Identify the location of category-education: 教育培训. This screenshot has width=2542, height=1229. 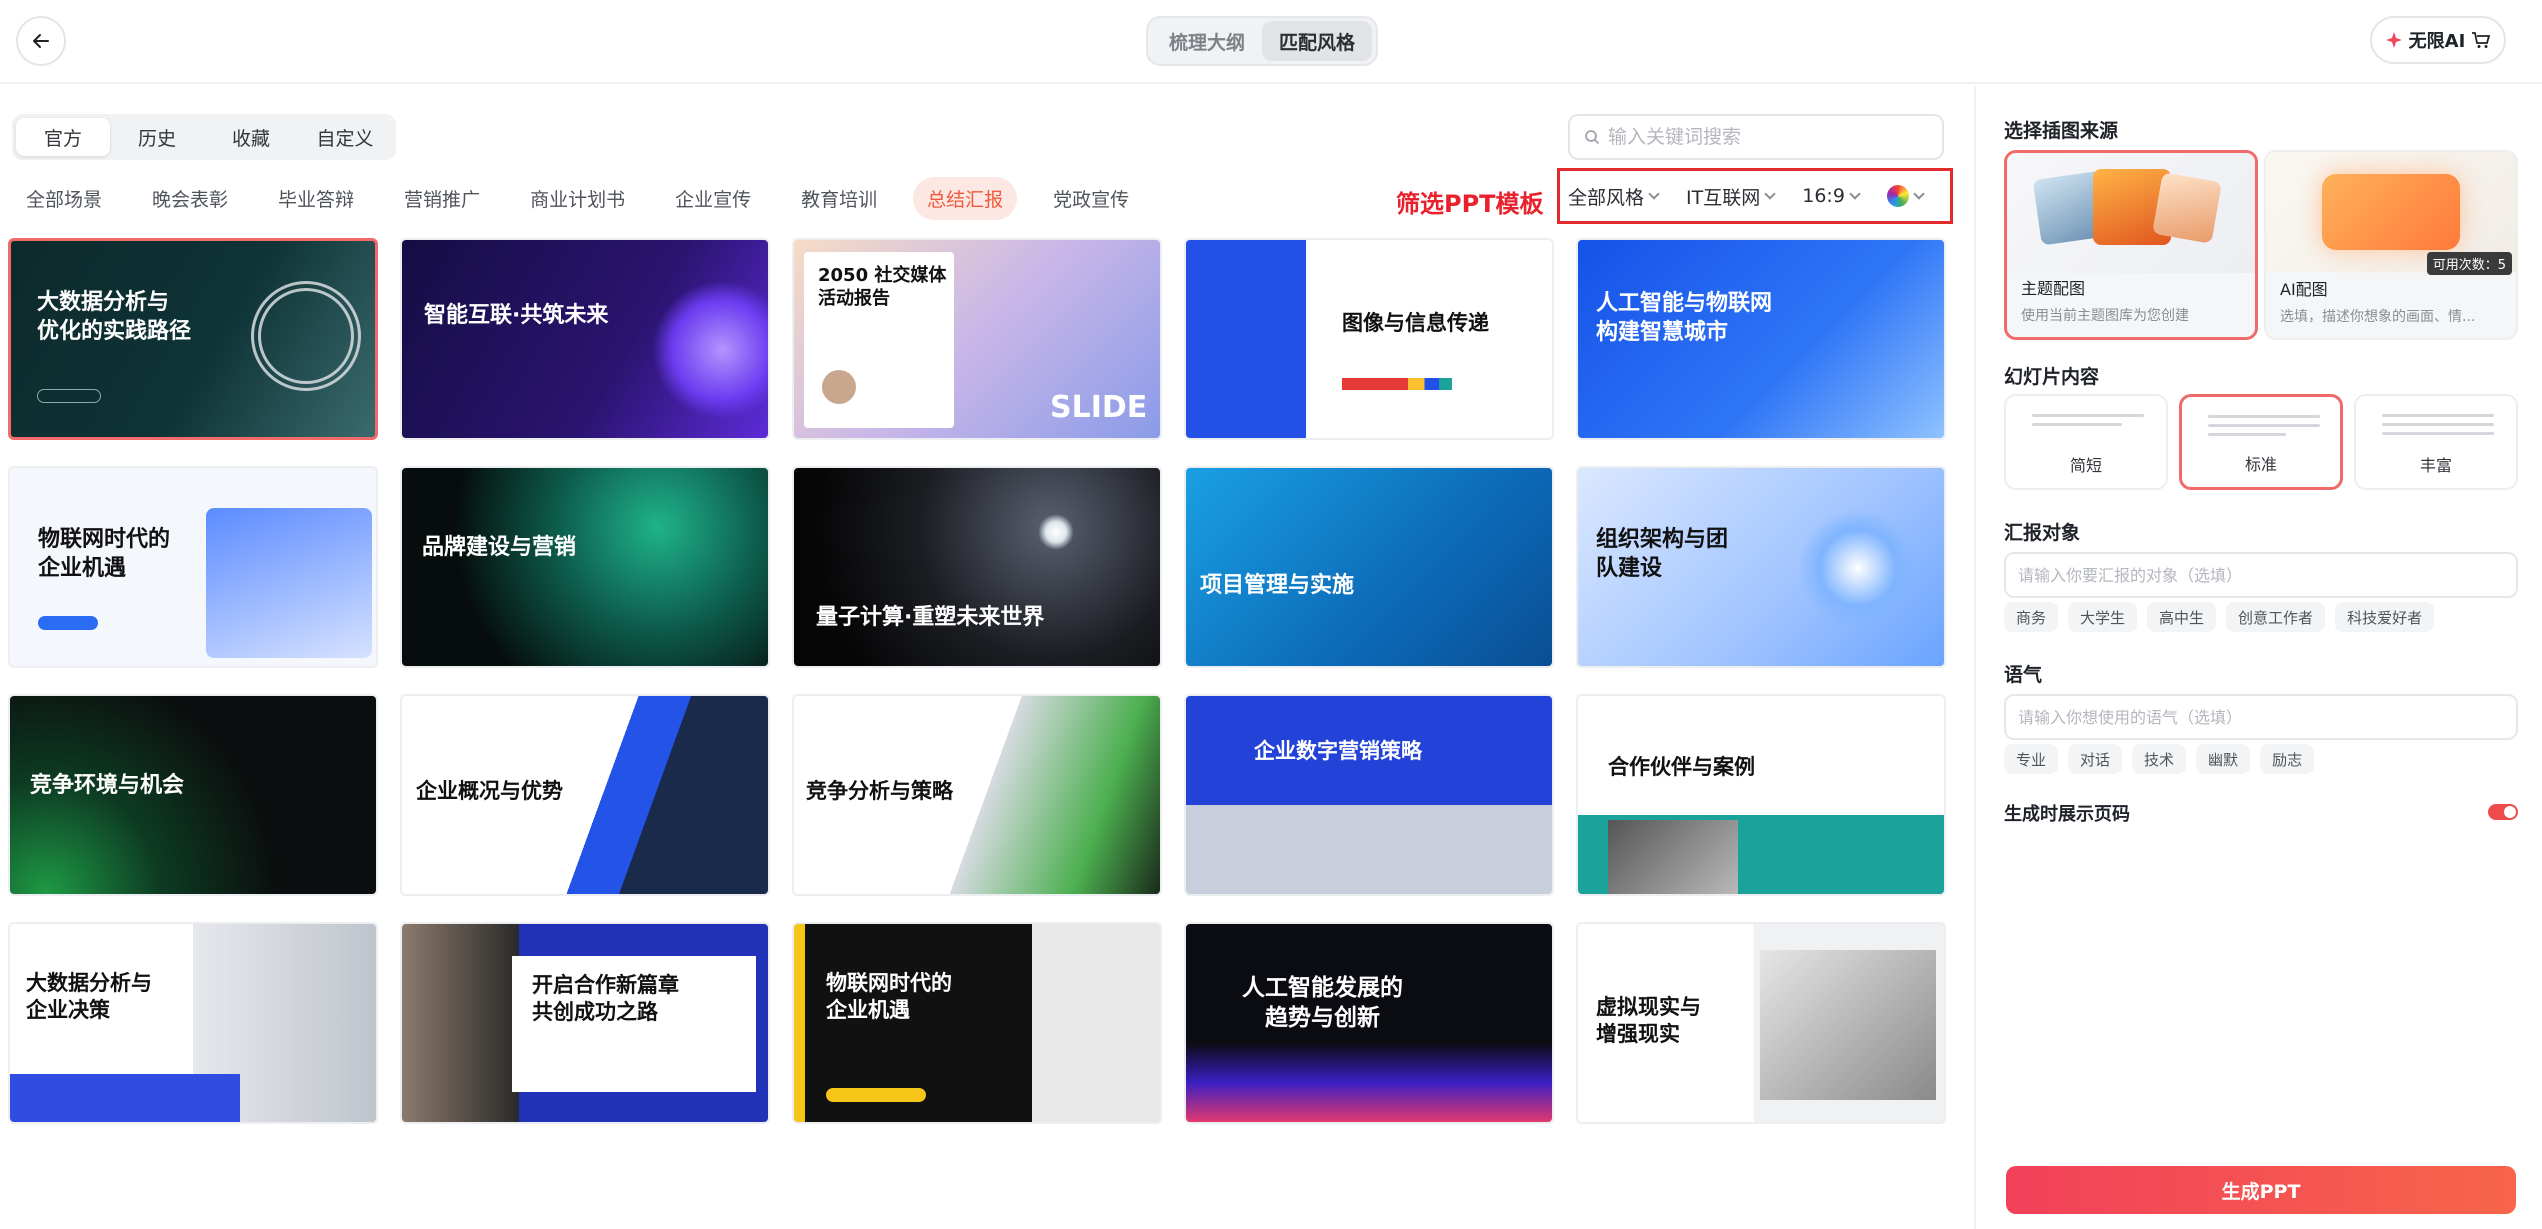
(839, 198).